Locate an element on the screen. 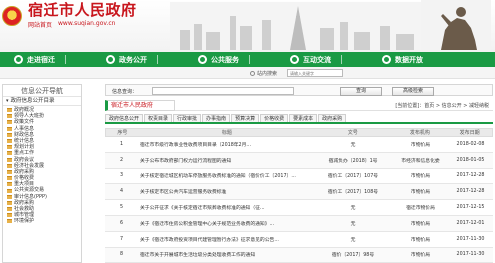 The image size is (495, 263). tab: 权责目录 is located at coordinates (158, 118).